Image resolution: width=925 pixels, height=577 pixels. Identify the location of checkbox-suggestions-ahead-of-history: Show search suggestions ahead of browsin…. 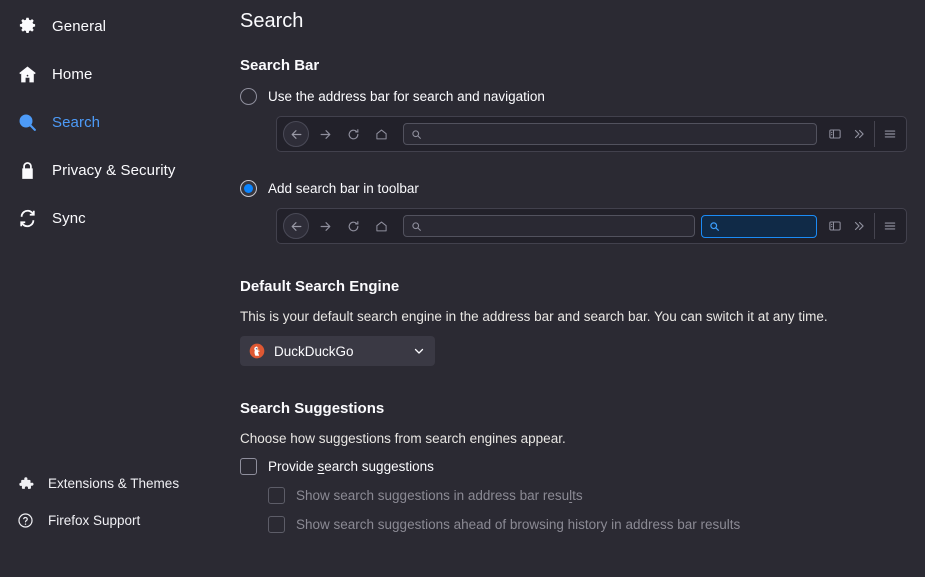
(596, 524).